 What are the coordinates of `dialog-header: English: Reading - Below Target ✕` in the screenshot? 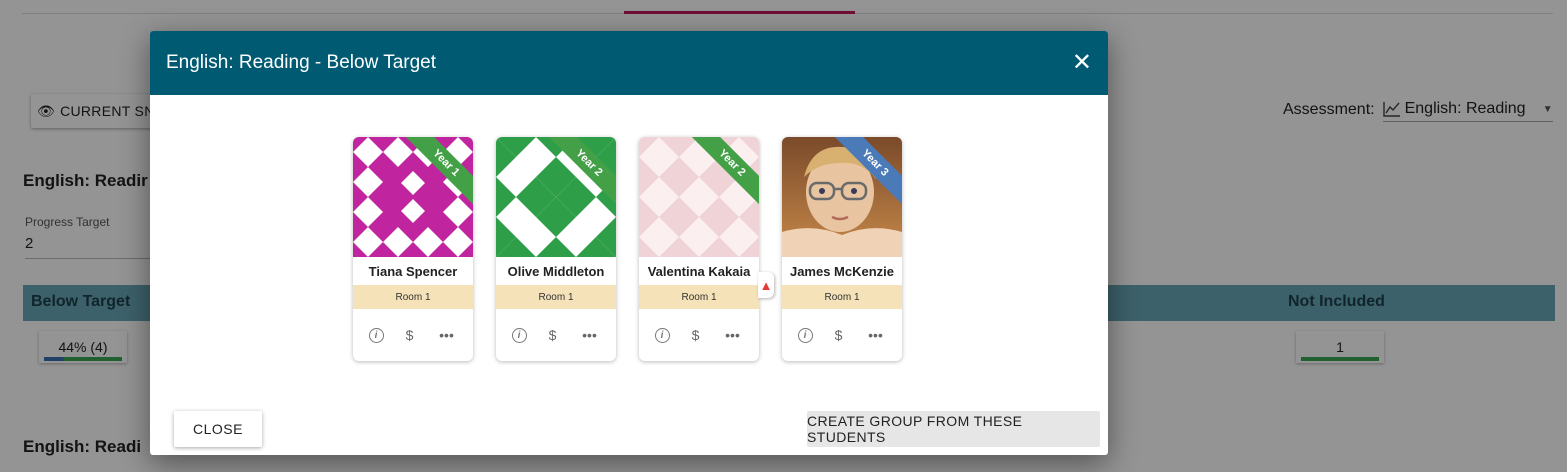 It's located at (629, 63).